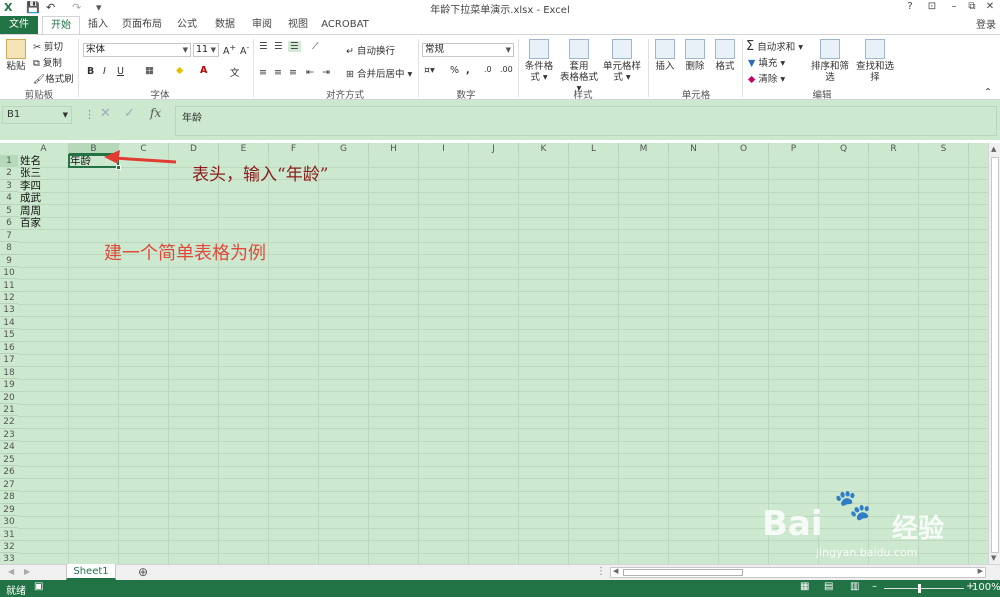 The width and height of the screenshot is (1000, 597). I want to click on conditional-format-button: 条件格式 ▾, so click(539, 61).